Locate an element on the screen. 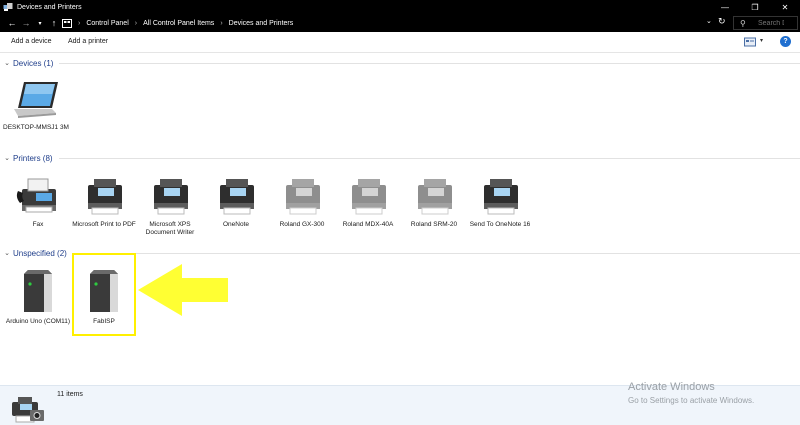  group-title: Printers (8) is located at coordinates (33, 158).